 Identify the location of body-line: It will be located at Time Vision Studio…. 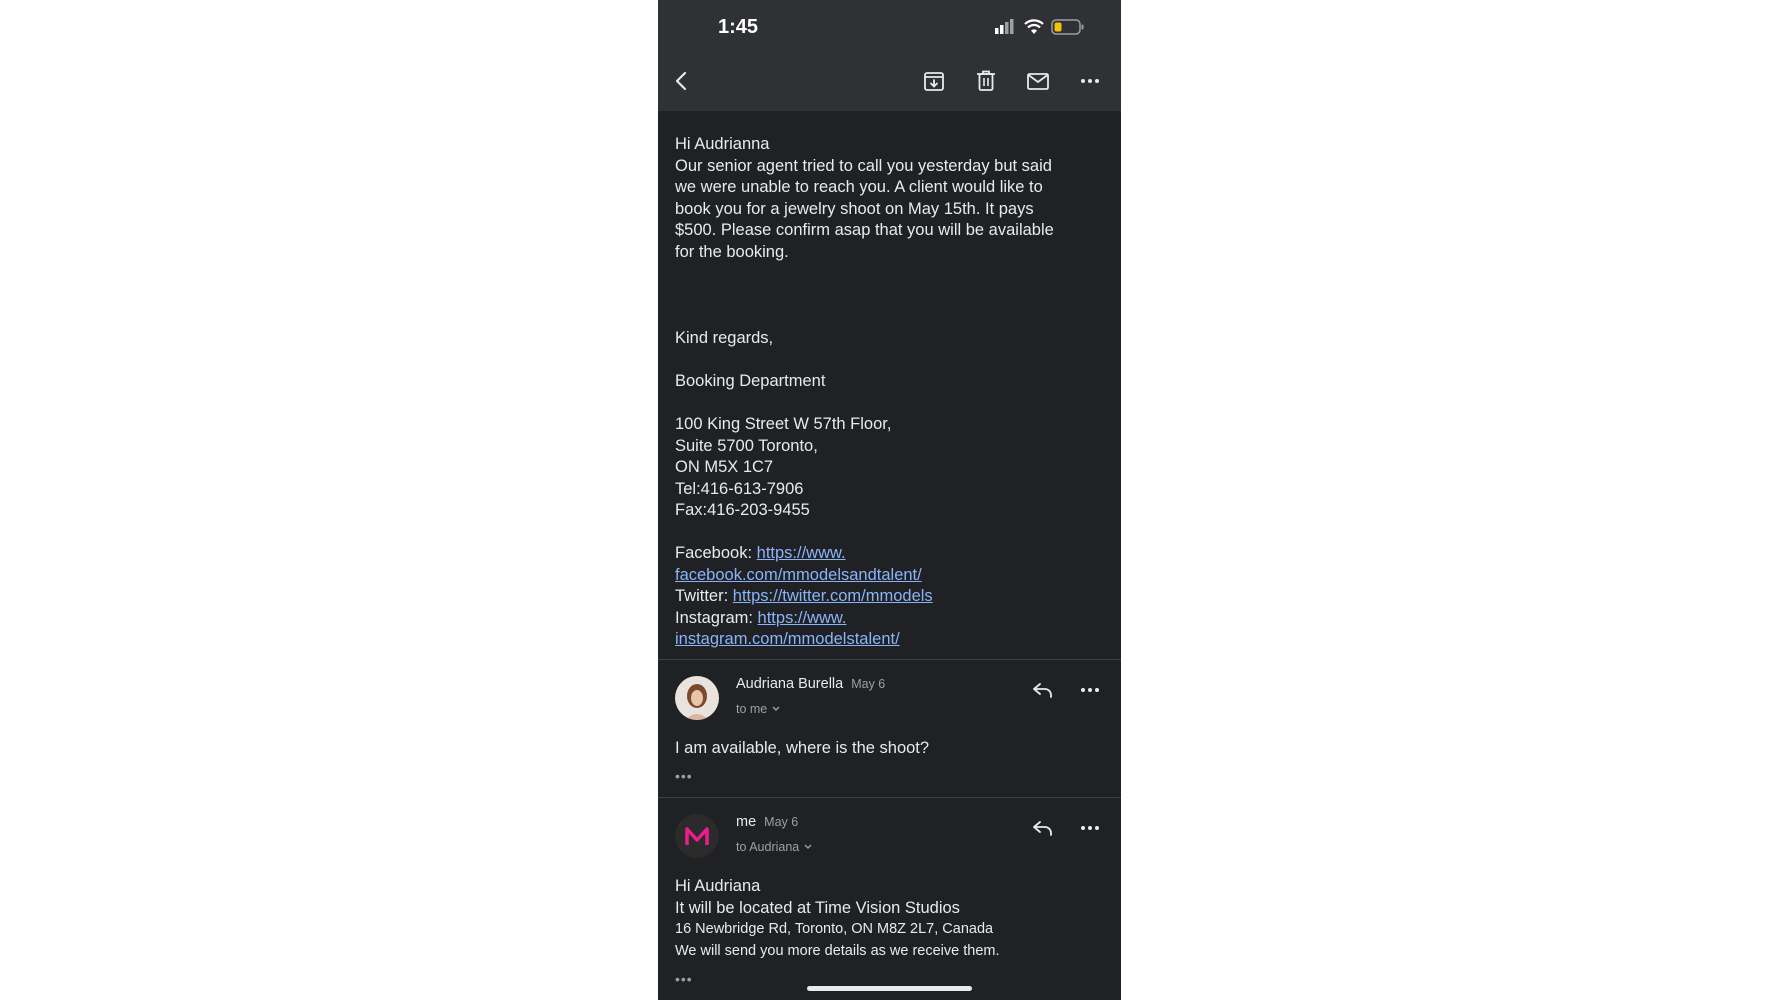
(817, 907).